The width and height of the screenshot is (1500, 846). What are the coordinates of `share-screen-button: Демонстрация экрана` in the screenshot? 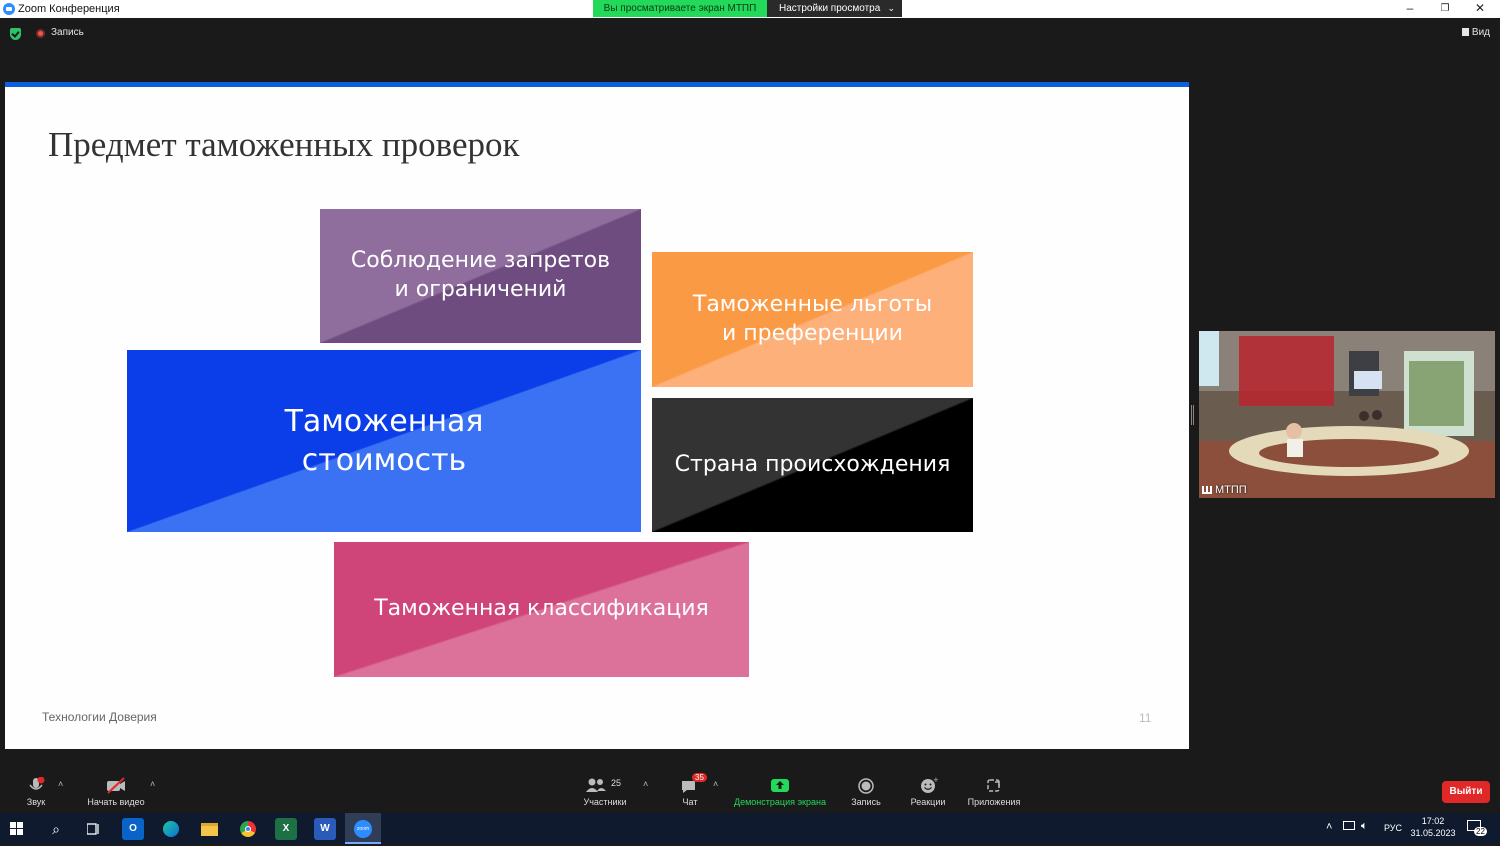 It's located at (780, 790).